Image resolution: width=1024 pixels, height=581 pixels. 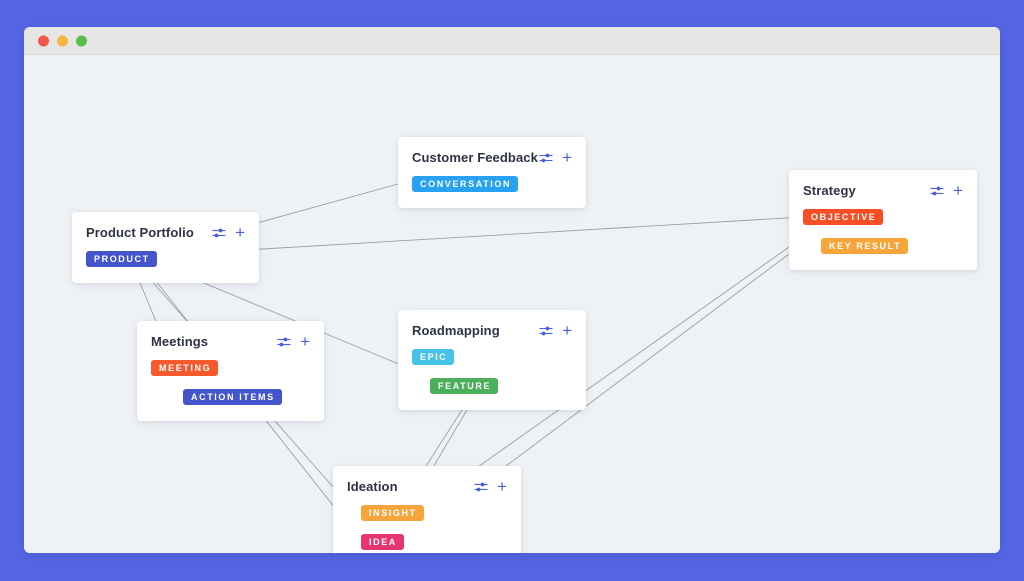 I want to click on card-title: Roadmapping, so click(x=456, y=330).